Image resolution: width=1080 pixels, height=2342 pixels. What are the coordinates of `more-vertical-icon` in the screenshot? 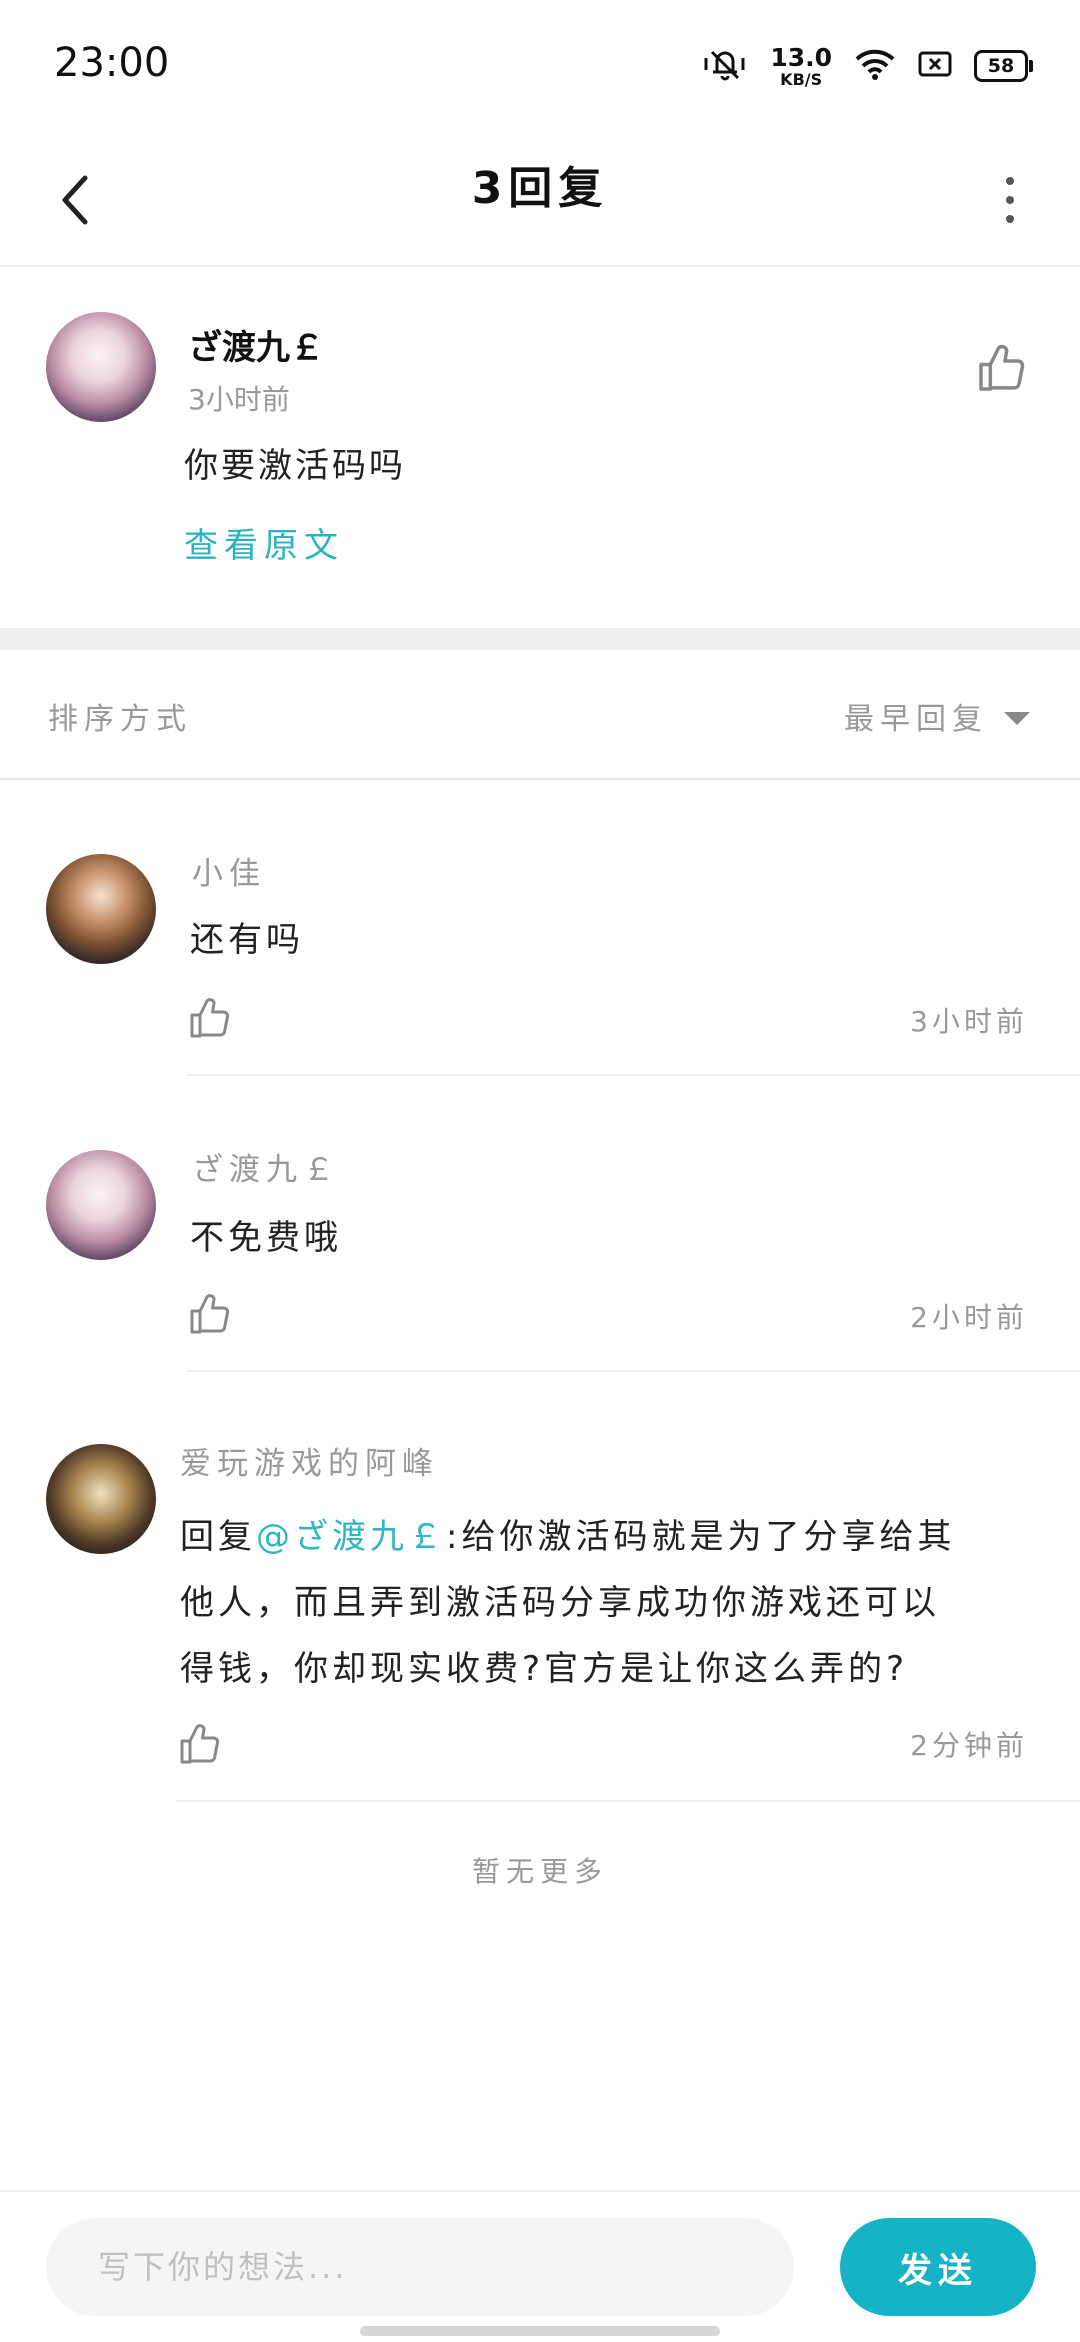 It's located at (1010, 181).